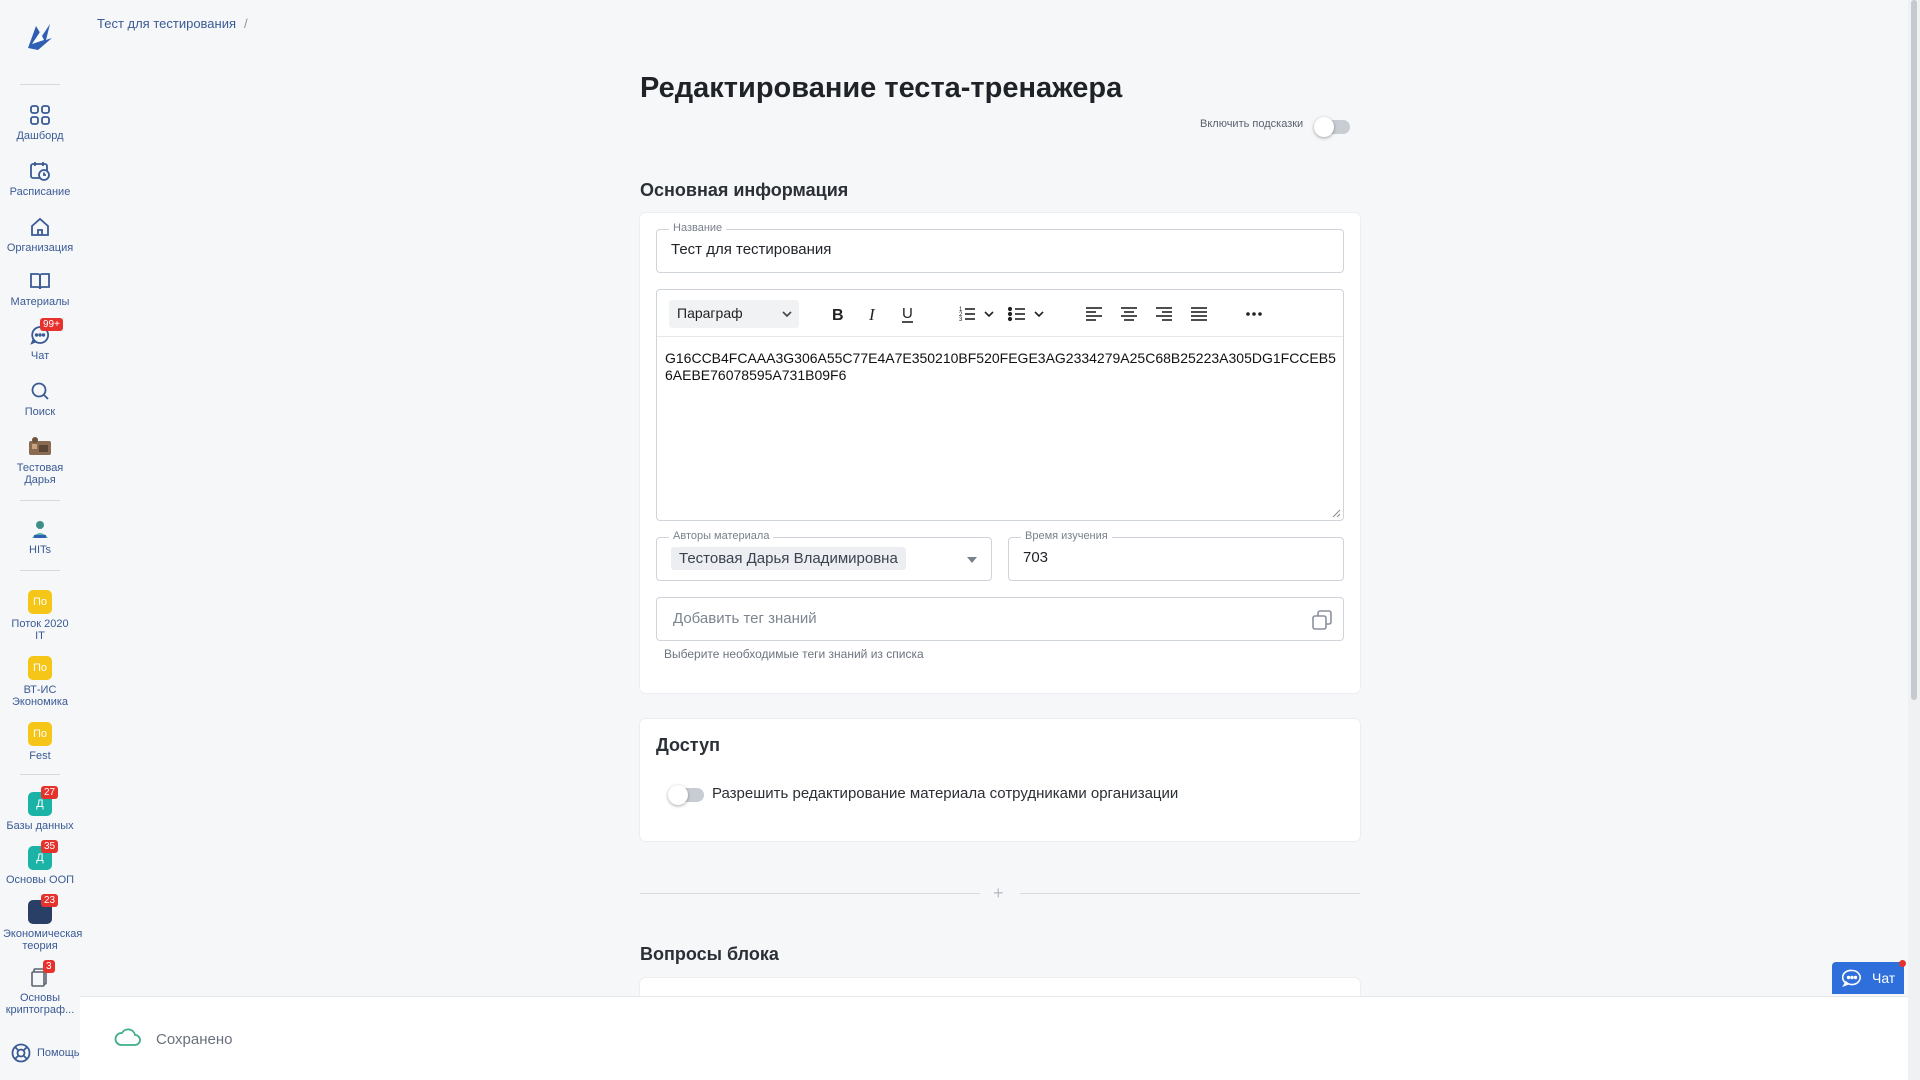 The image size is (1920, 1080). What do you see at coordinates (40, 550) in the screenshot?
I see `sidebar-item-label: HITs` at bounding box center [40, 550].